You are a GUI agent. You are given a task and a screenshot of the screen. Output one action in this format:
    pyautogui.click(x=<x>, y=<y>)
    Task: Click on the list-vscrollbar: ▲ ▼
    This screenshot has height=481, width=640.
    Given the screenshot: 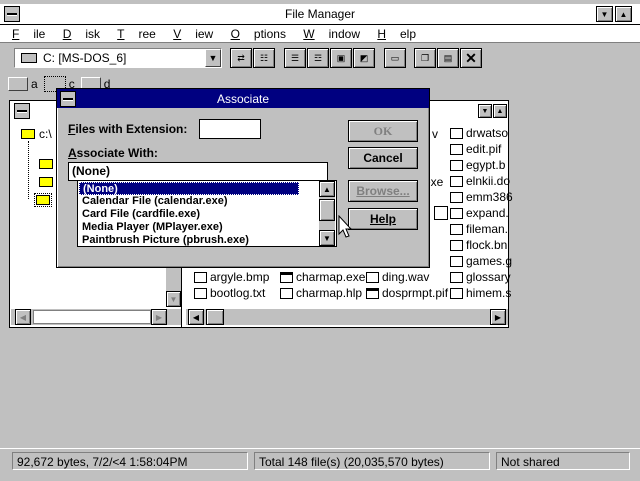 What is the action you would take?
    pyautogui.click(x=327, y=213)
    